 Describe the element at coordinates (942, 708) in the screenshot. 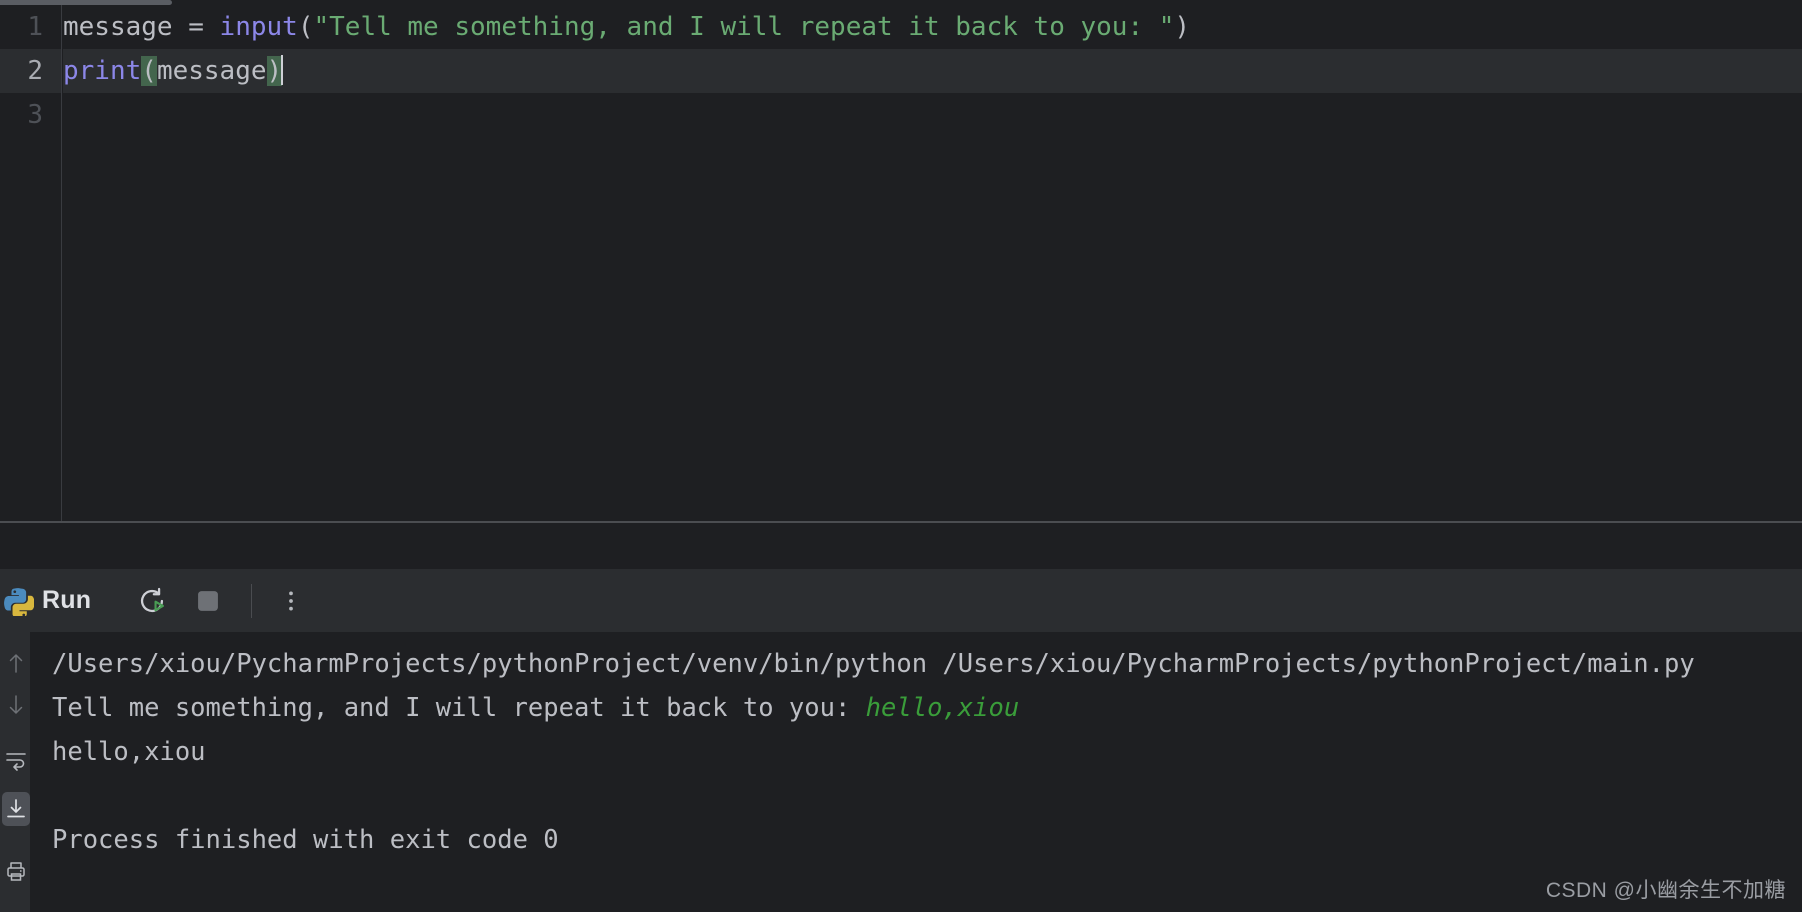

I see `console-user-input: hello,xiou` at that location.